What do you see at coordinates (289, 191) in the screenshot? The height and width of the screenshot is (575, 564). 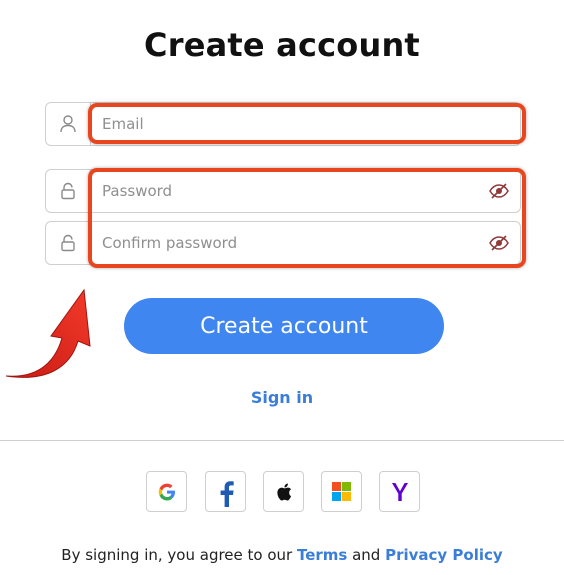 I see `password-input` at bounding box center [289, 191].